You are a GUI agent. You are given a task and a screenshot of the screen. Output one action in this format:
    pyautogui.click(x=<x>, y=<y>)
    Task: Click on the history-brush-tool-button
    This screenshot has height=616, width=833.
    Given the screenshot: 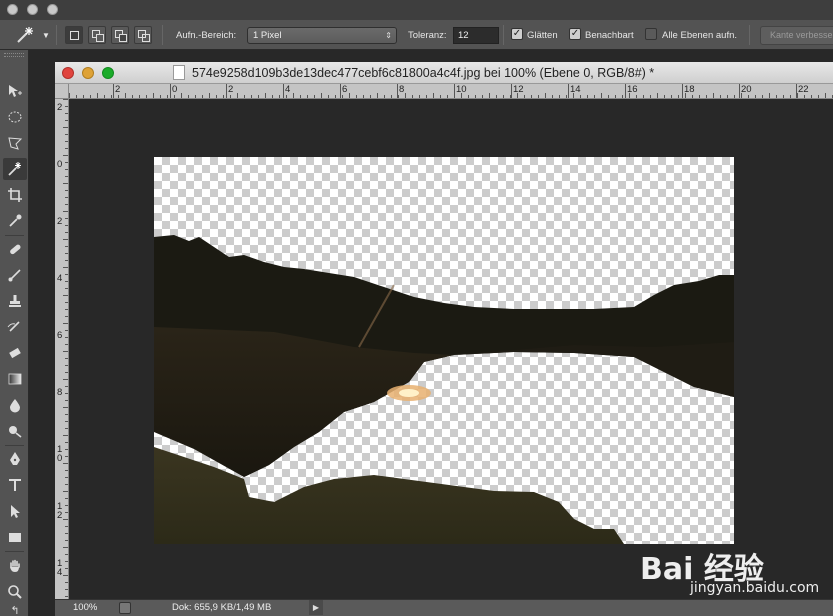 What is the action you would take?
    pyautogui.click(x=15, y=327)
    